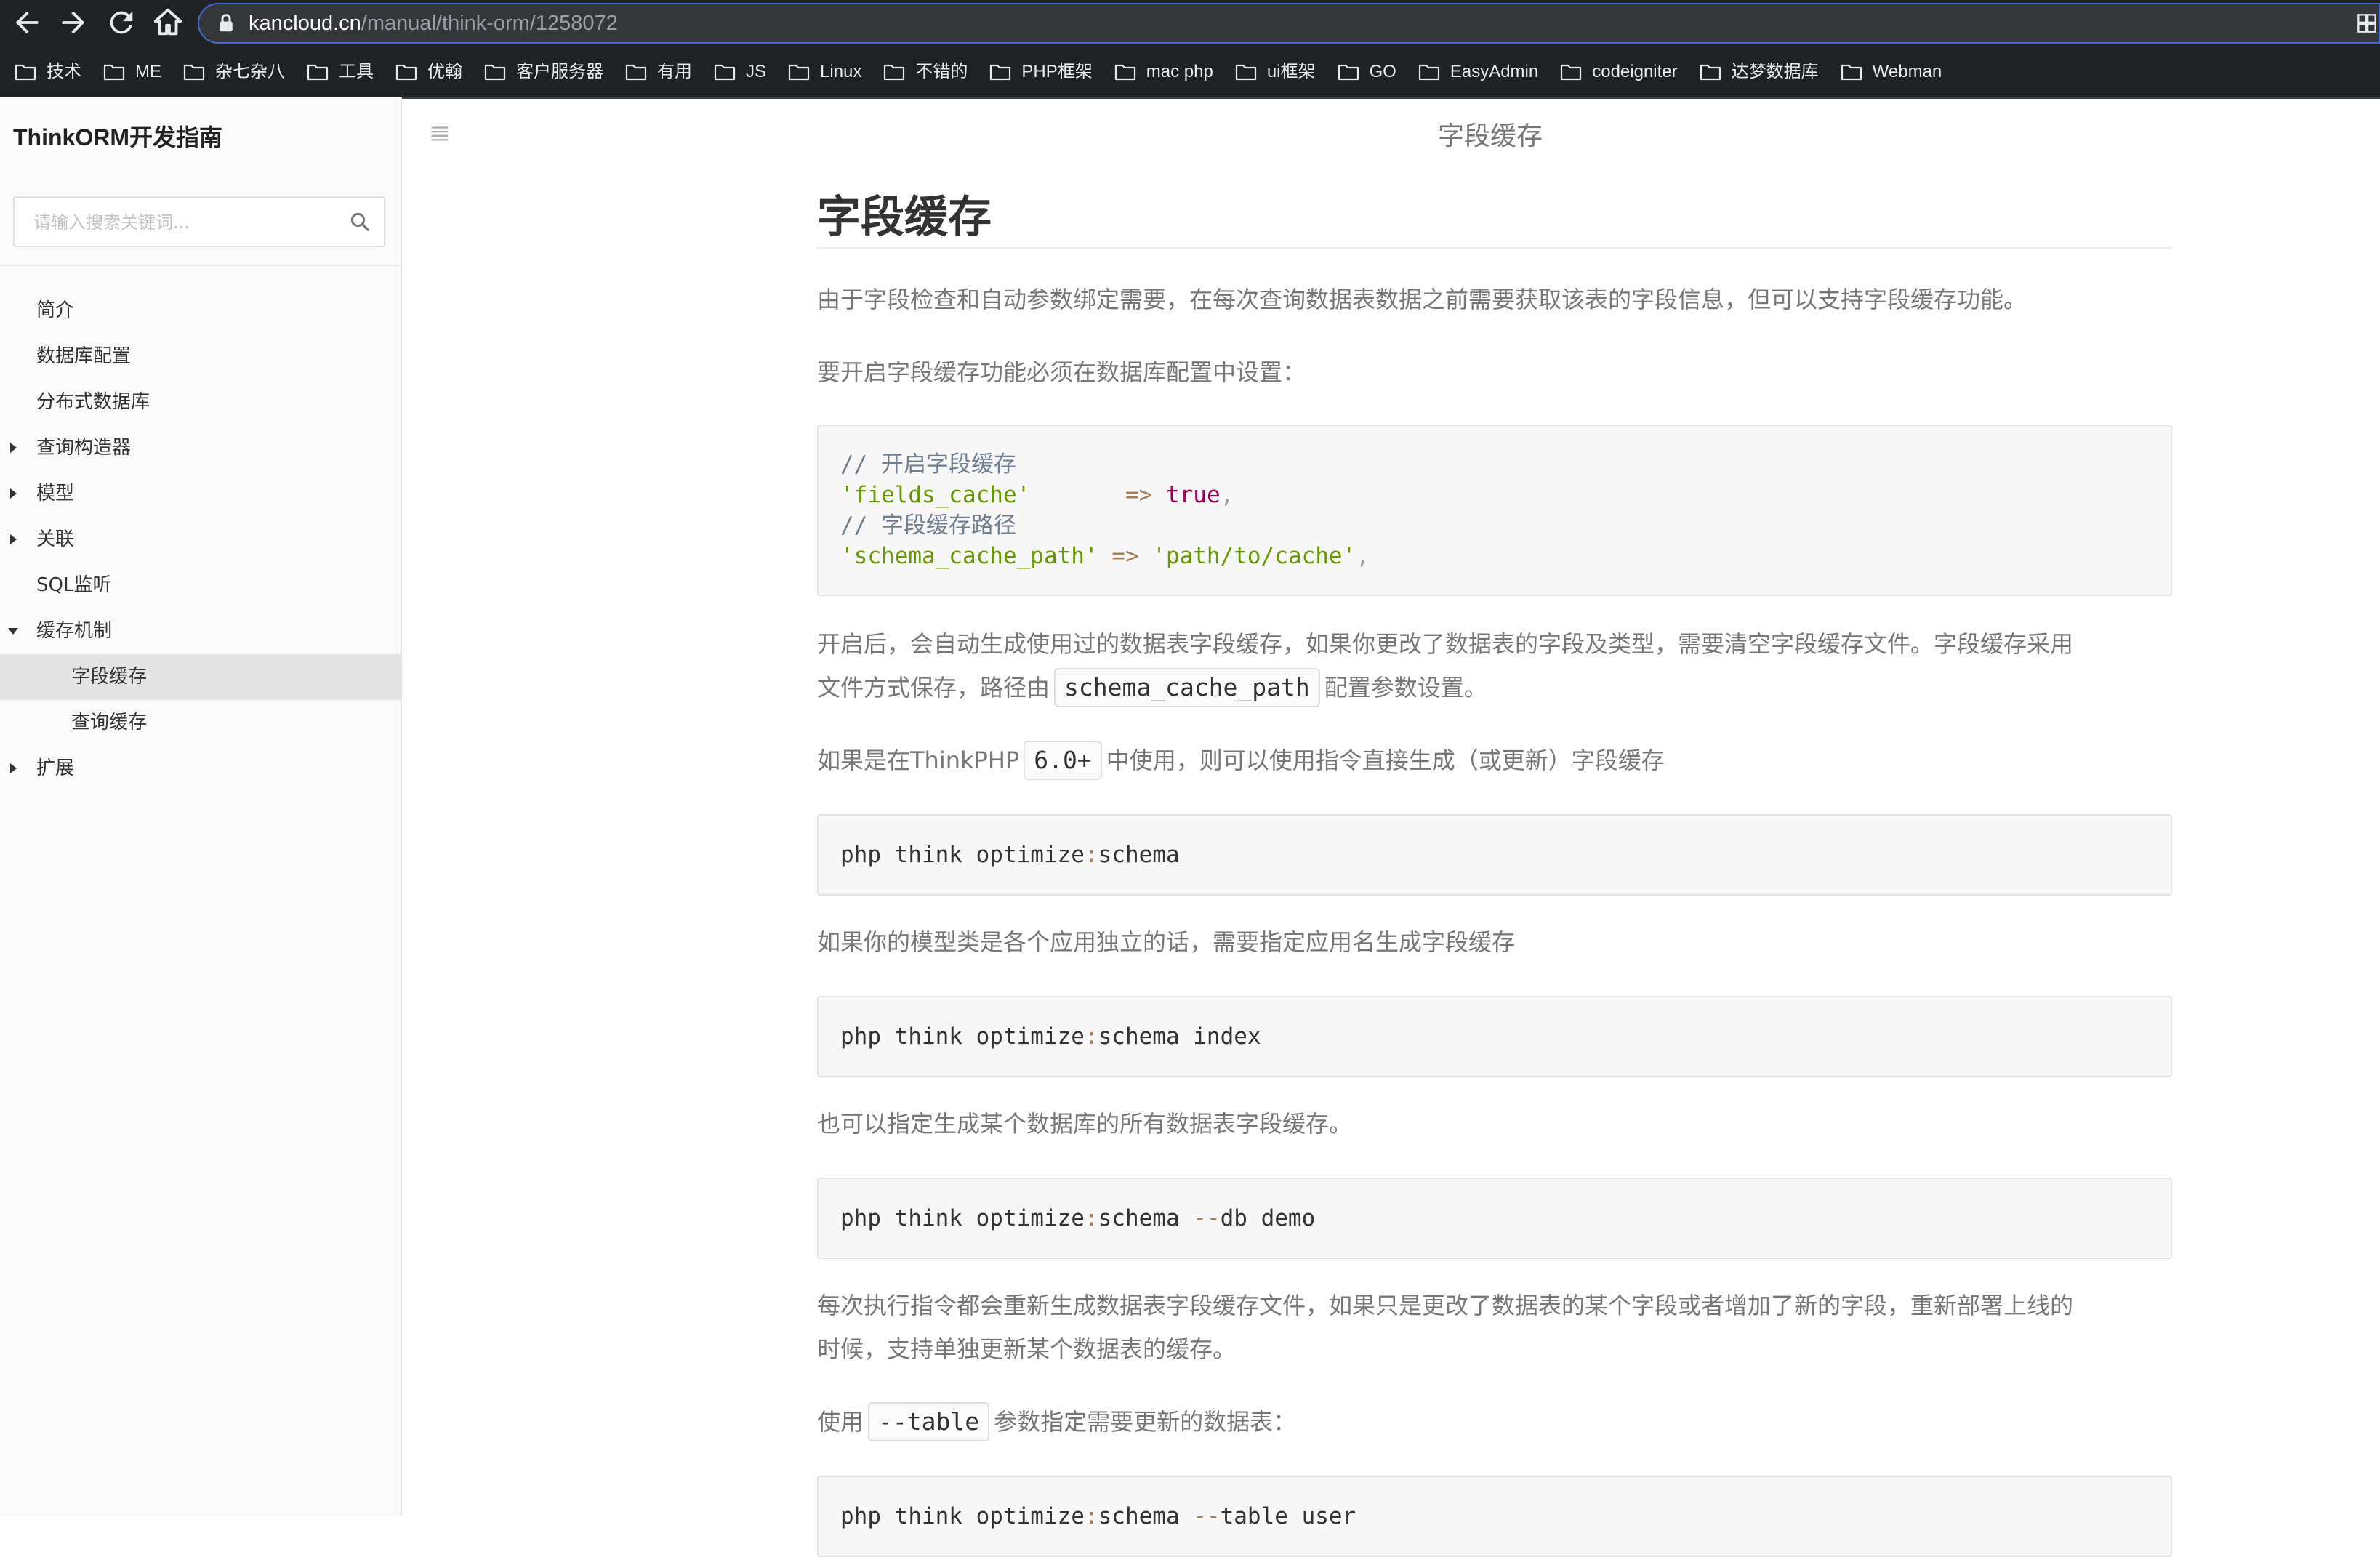 Image resolution: width=2380 pixels, height=1557 pixels. Describe the element at coordinates (356, 71) in the screenshot. I see `bookmark-label: 工具` at that location.